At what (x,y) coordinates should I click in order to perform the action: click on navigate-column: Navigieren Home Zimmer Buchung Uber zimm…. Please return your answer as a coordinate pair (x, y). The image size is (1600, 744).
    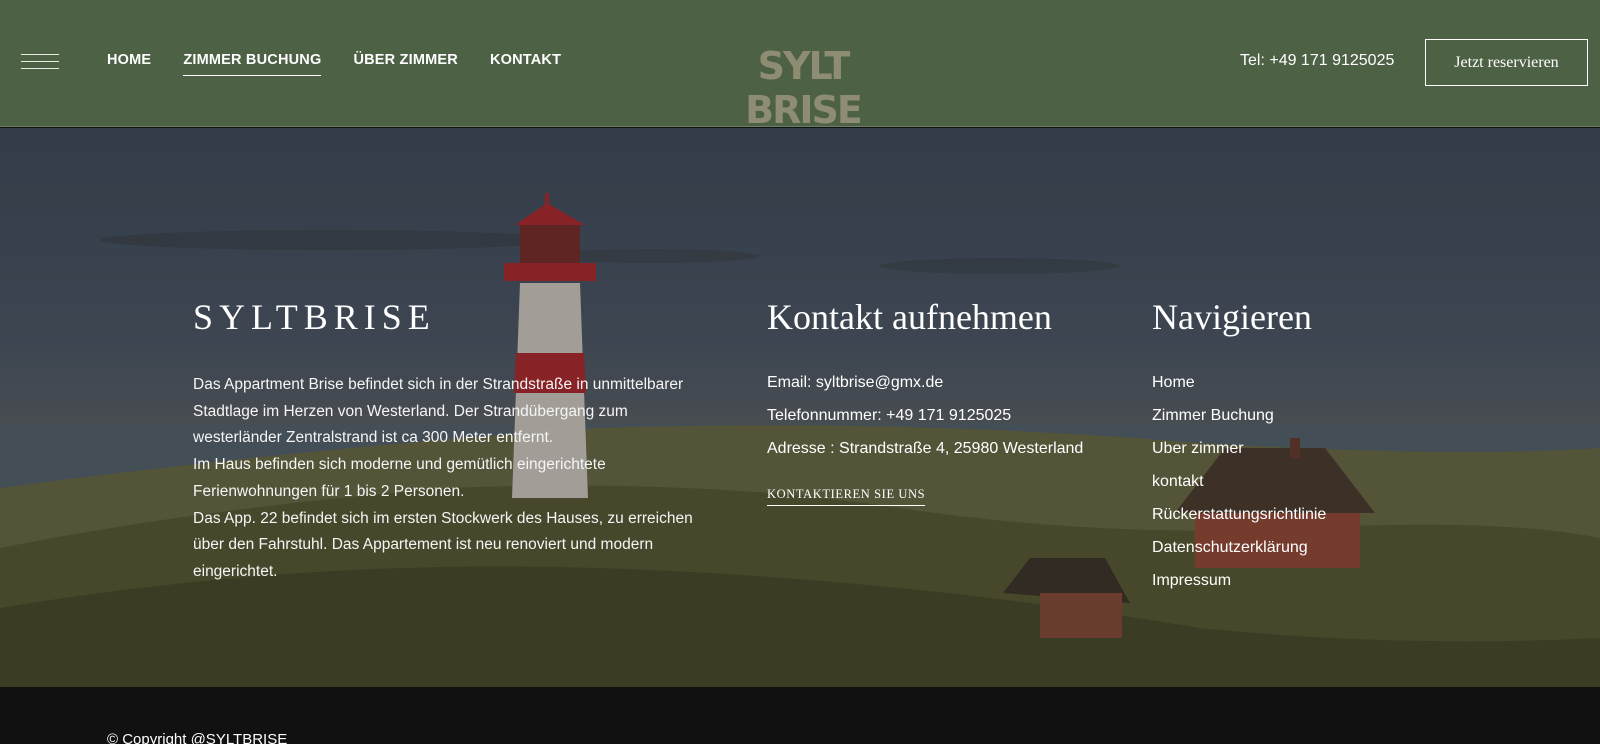
    Looking at the image, I should click on (1239, 446).